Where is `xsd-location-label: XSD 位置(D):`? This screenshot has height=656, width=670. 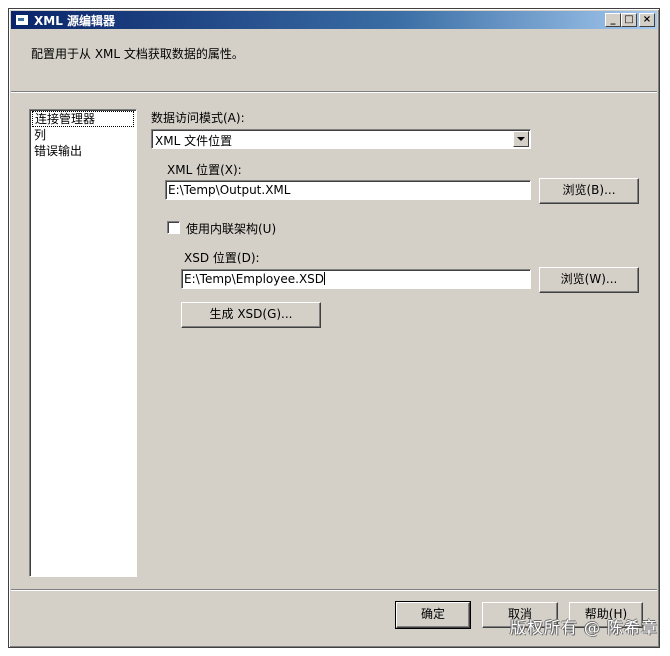
xsd-location-label: XSD 位置(D): is located at coordinates (222, 258).